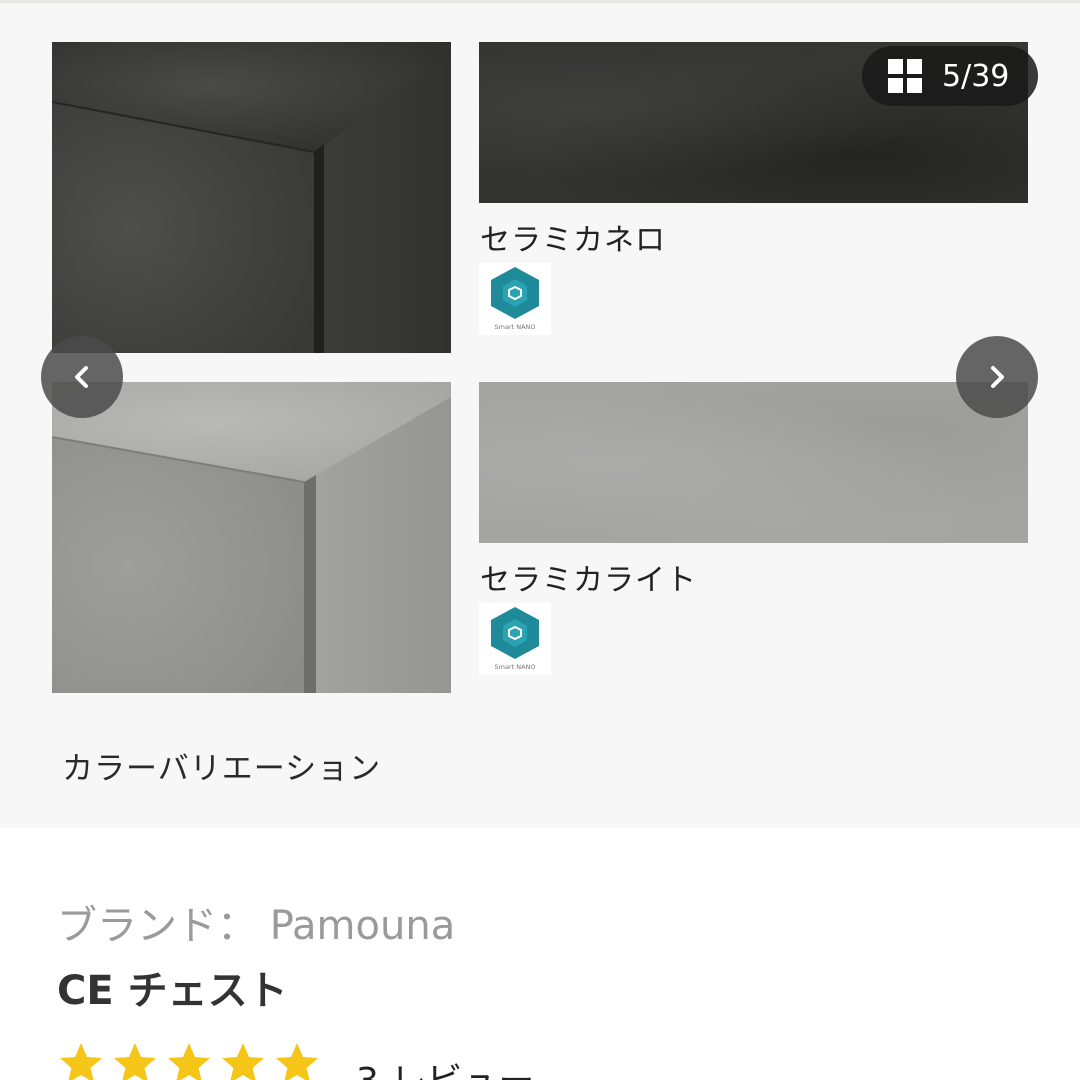 The height and width of the screenshot is (1080, 1080). I want to click on gallery-caption: カラーバリエーション, so click(222, 769).